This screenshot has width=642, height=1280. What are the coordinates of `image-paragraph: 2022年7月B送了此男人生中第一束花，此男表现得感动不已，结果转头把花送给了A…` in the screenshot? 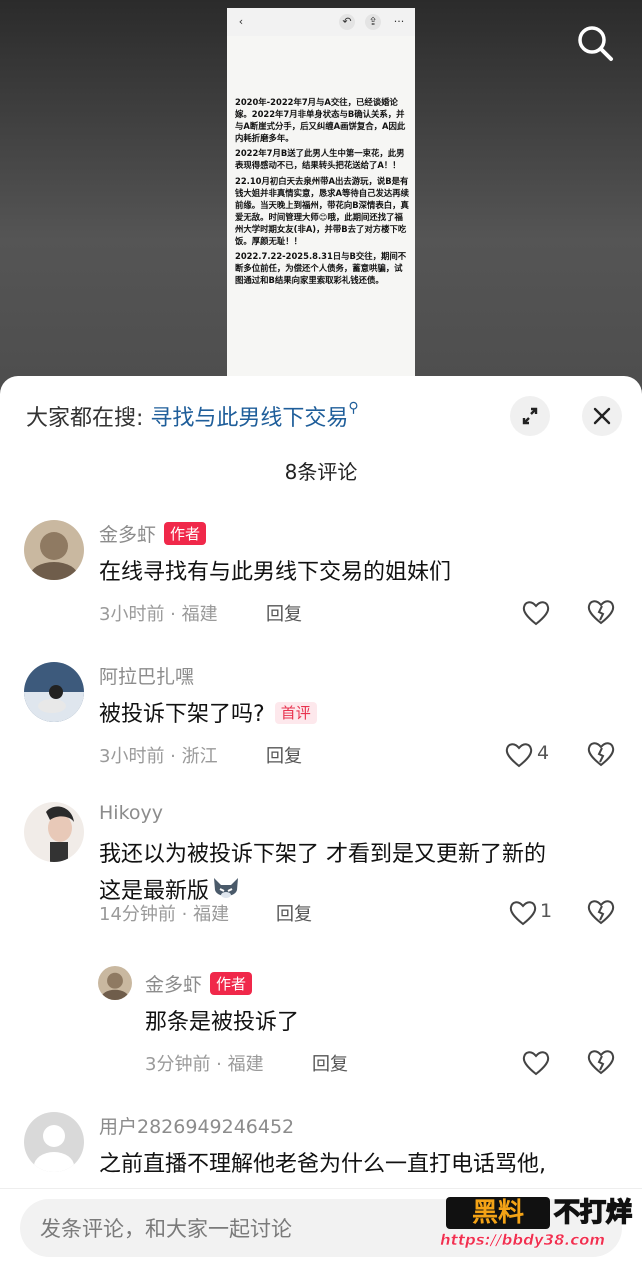 It's located at (320, 159).